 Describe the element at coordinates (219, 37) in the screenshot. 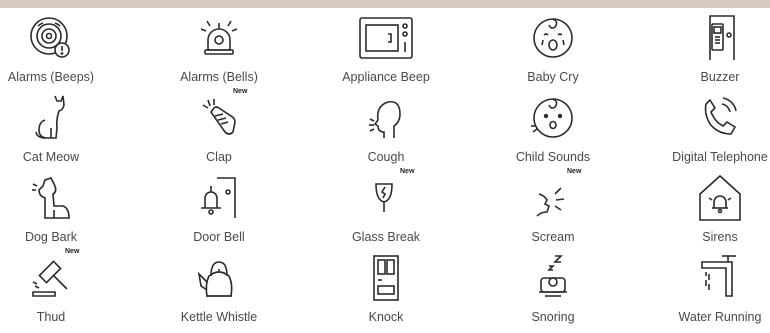

I see `bell-alarm-icon` at that location.